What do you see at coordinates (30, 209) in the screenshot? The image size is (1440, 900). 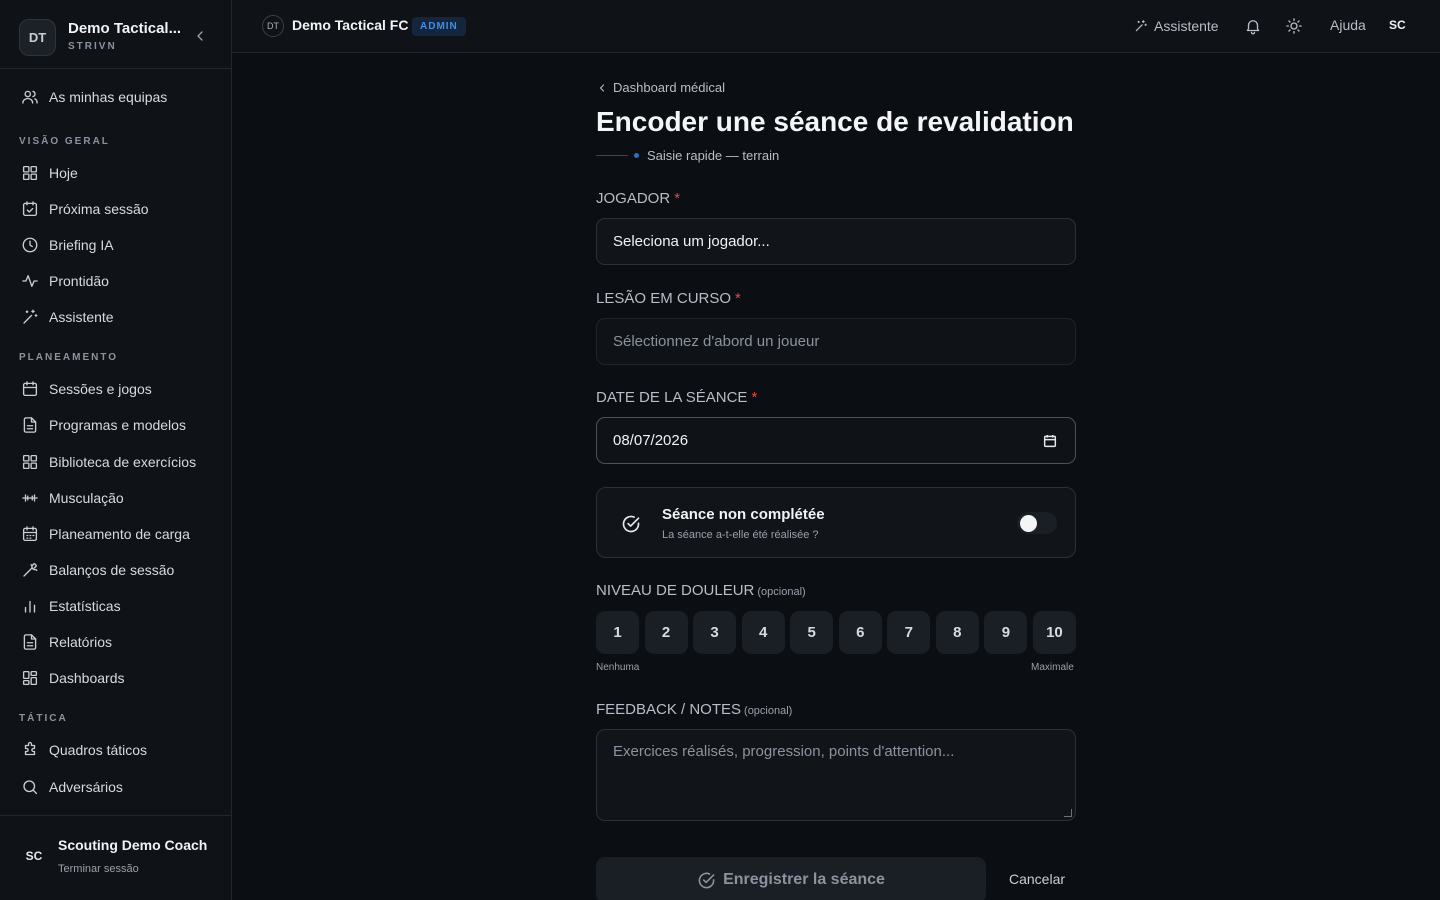 I see `calendar-check-icon` at bounding box center [30, 209].